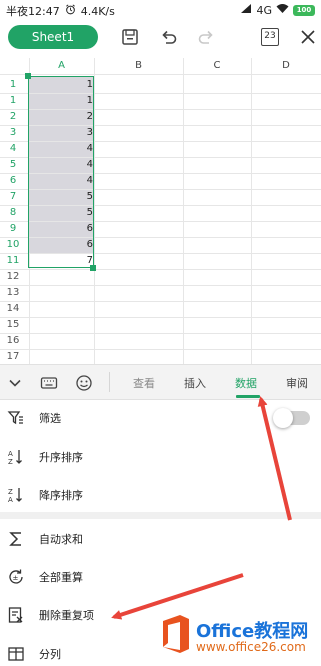  I want to click on status-time: 半夜12:47, so click(33, 11).